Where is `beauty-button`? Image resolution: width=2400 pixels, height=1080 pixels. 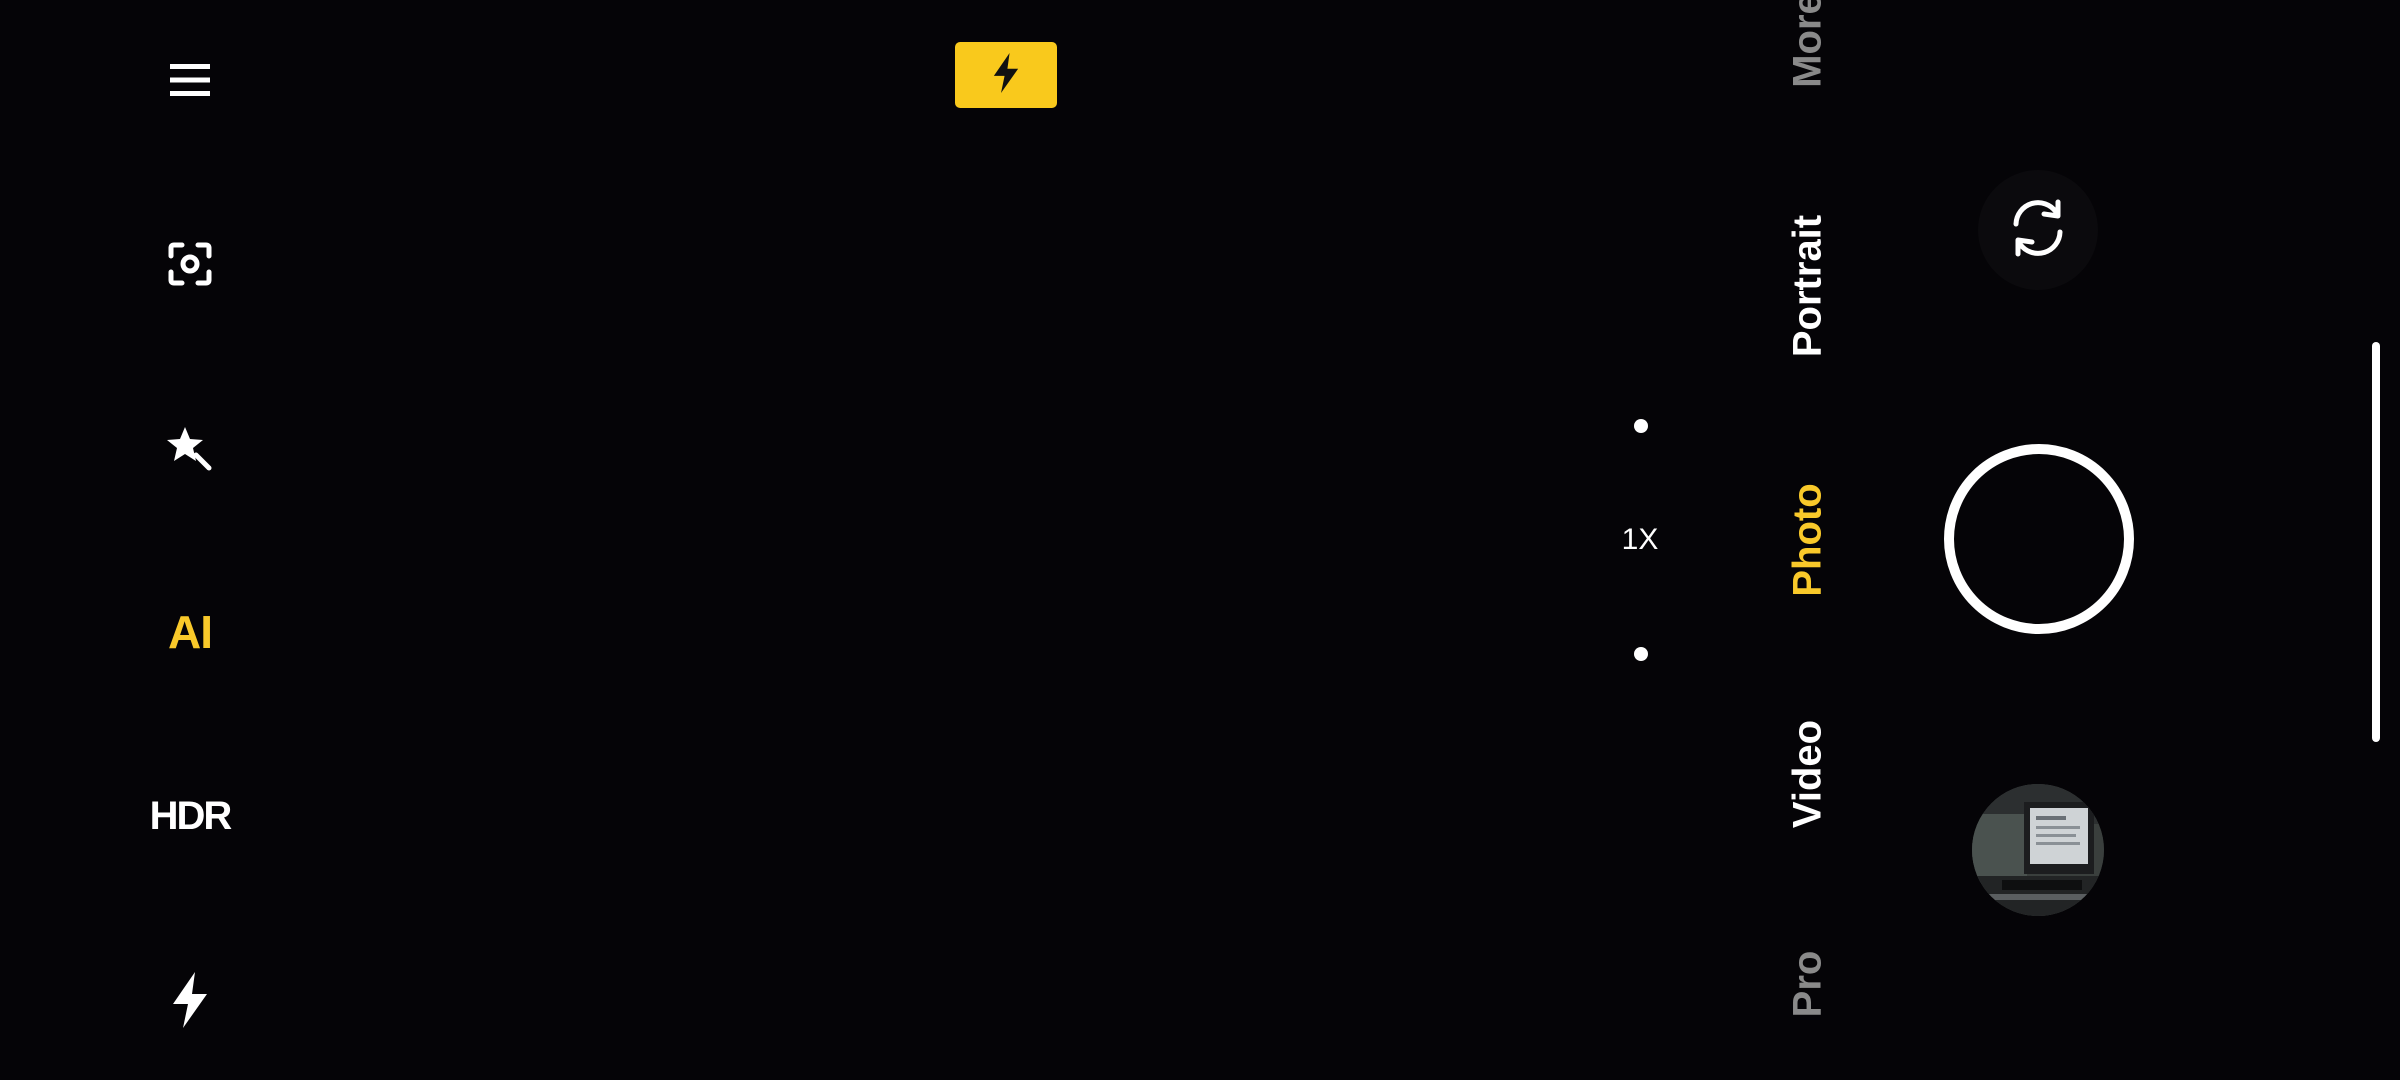 beauty-button is located at coordinates (190, 448).